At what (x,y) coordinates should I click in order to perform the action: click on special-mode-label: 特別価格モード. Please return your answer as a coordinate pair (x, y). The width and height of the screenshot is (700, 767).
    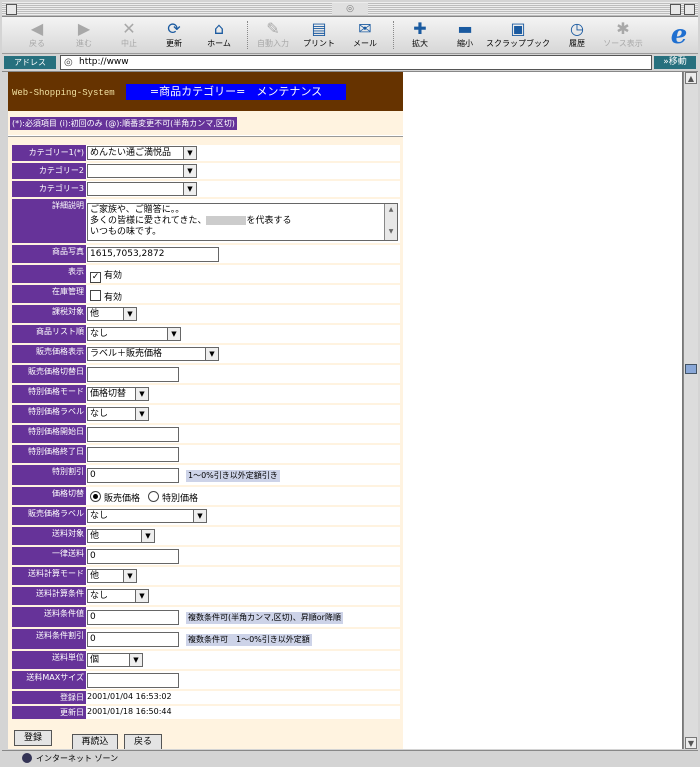
    Looking at the image, I should click on (49, 394).